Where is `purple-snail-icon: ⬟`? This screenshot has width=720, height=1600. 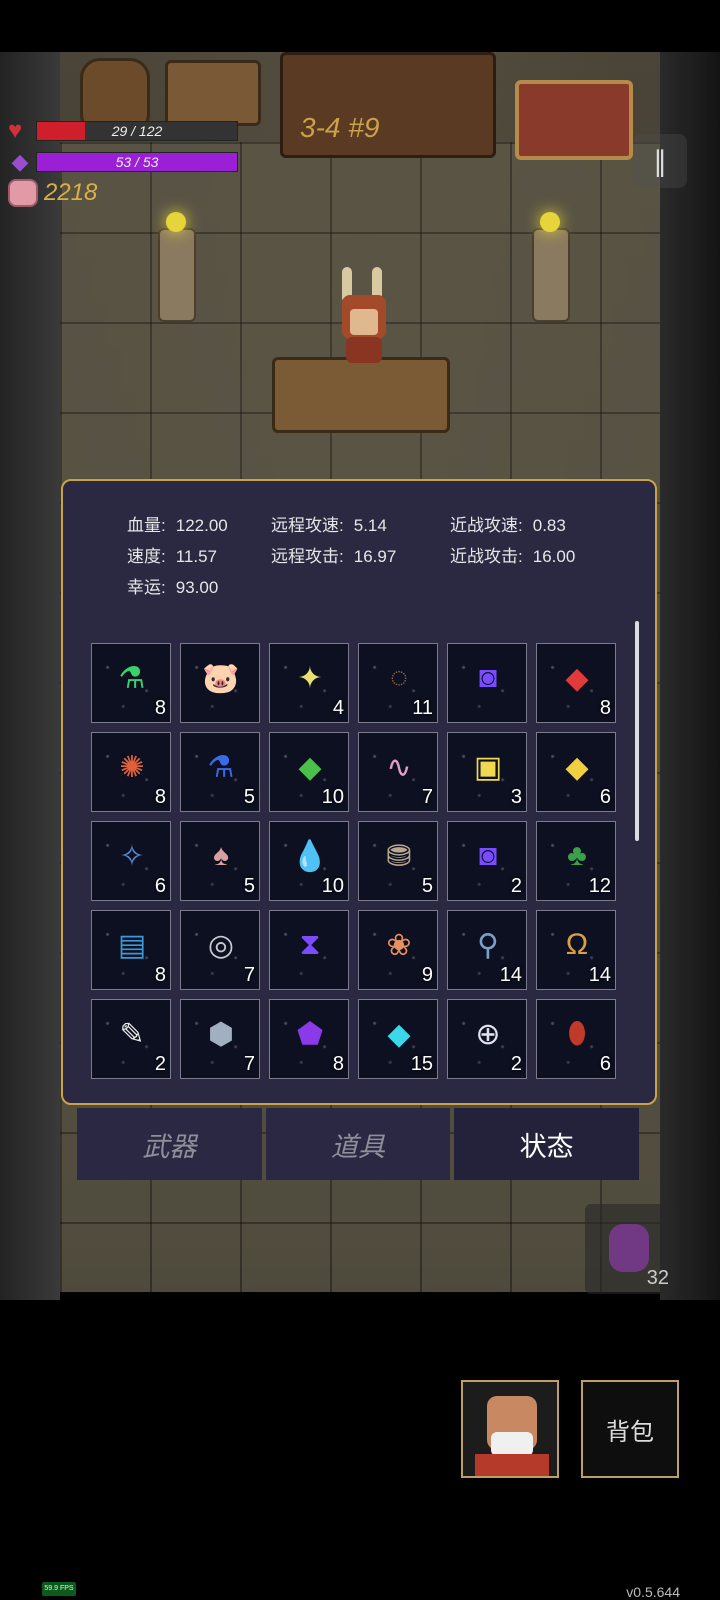 purple-snail-icon: ⬟ is located at coordinates (310, 1034).